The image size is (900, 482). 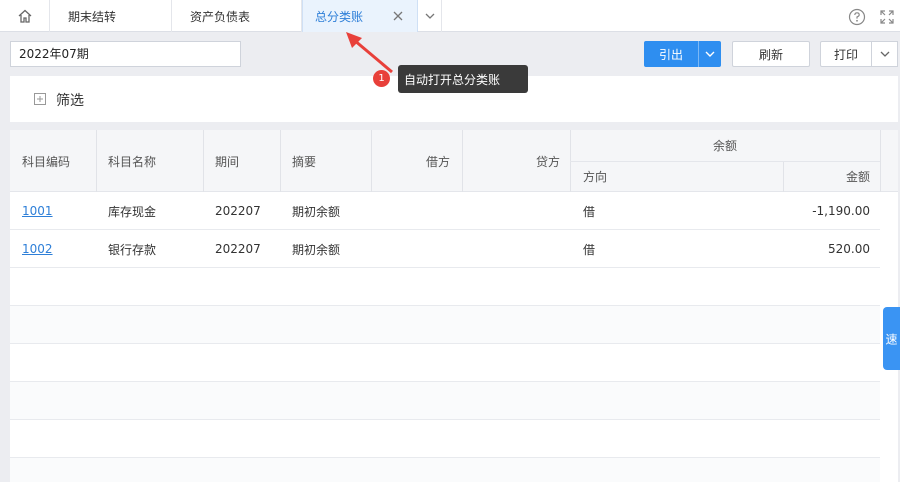 I want to click on header-period: 期间, so click(x=227, y=161).